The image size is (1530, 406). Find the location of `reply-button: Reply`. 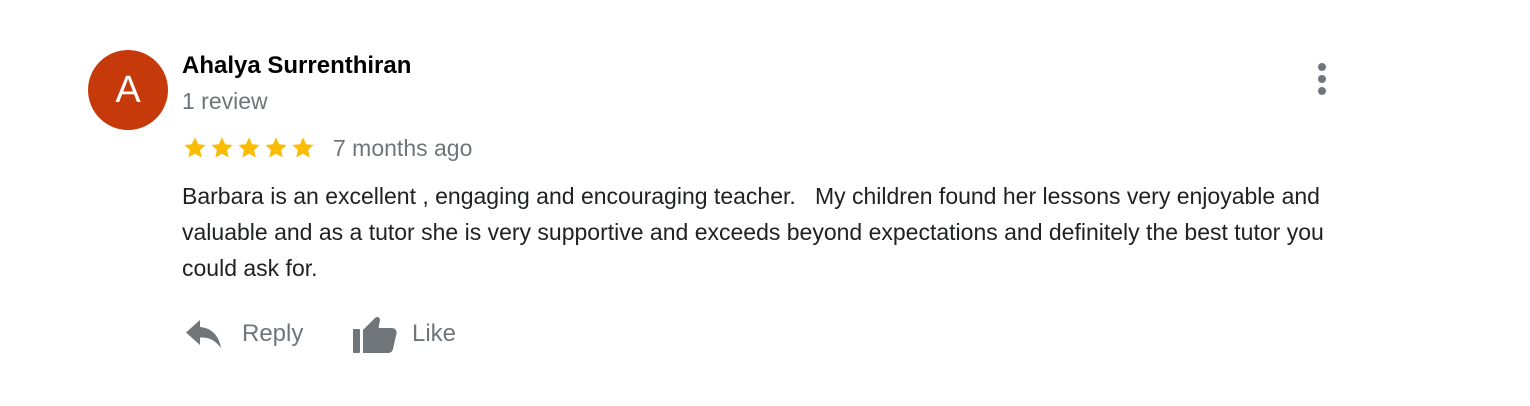

reply-button: Reply is located at coordinates (243, 334).